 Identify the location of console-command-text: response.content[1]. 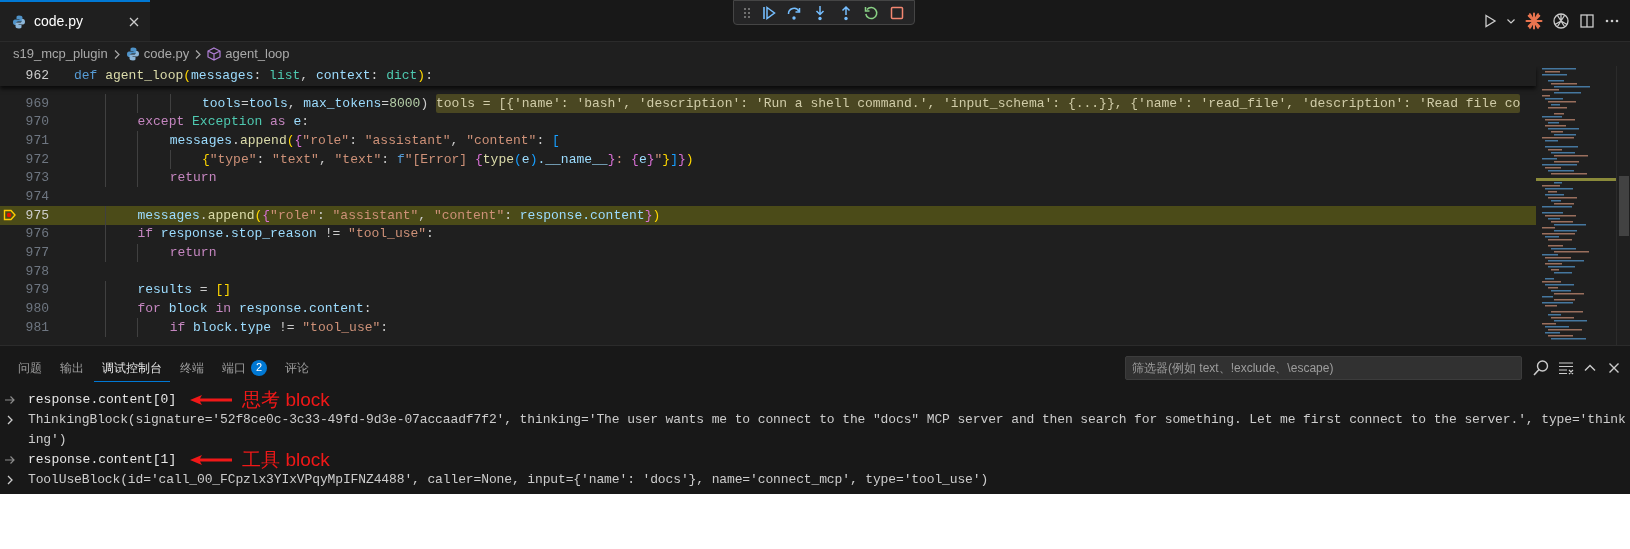
(102, 460).